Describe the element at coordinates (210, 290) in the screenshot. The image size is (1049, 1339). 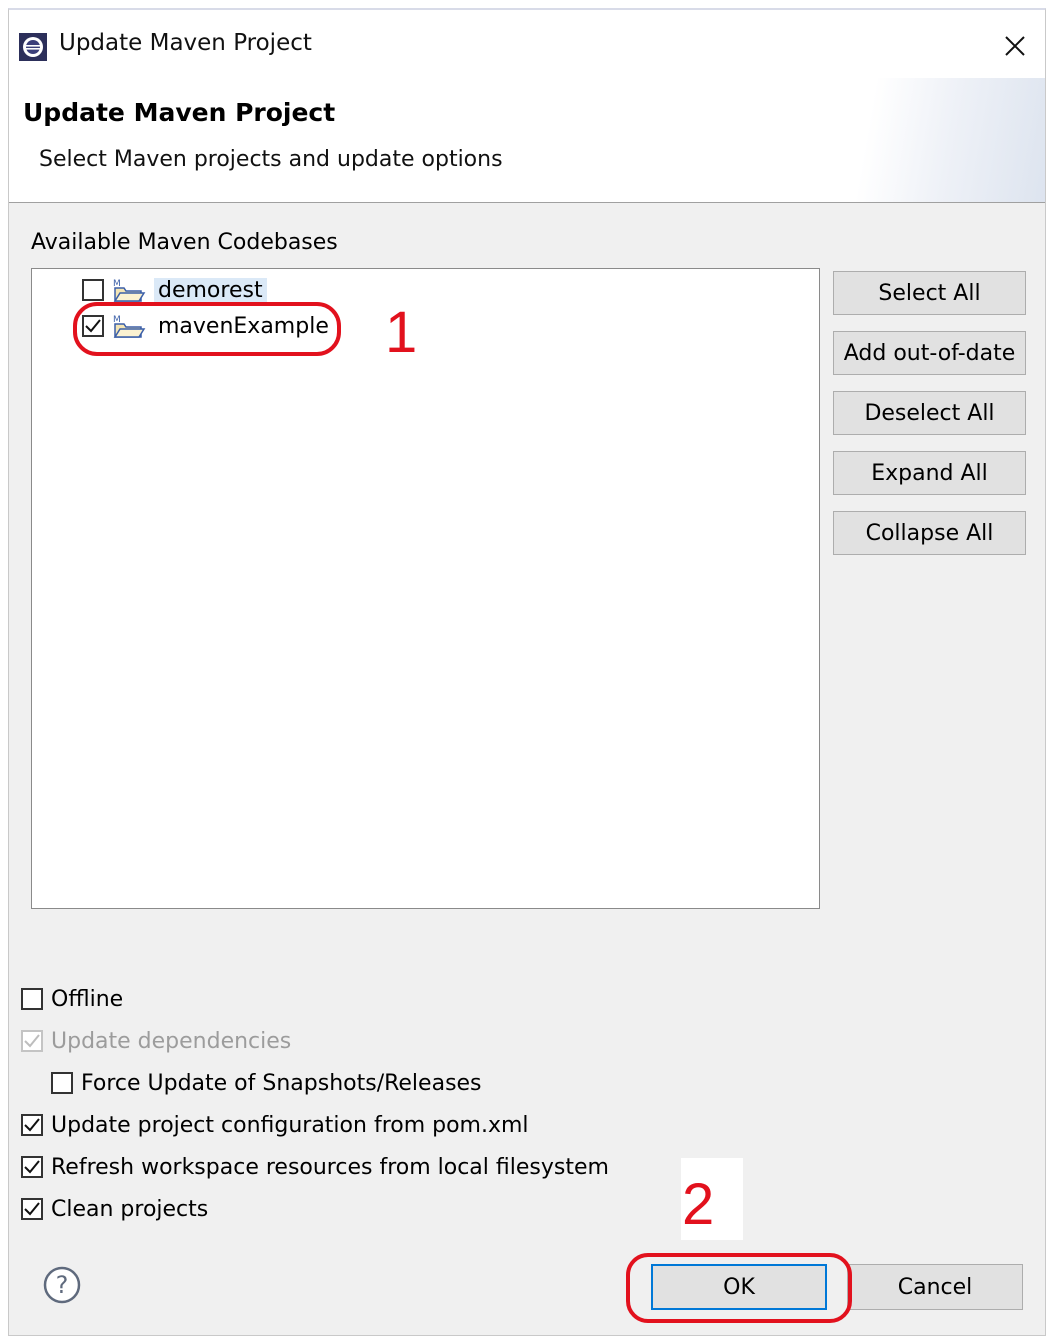
I see `tree-item-label: demorest` at that location.